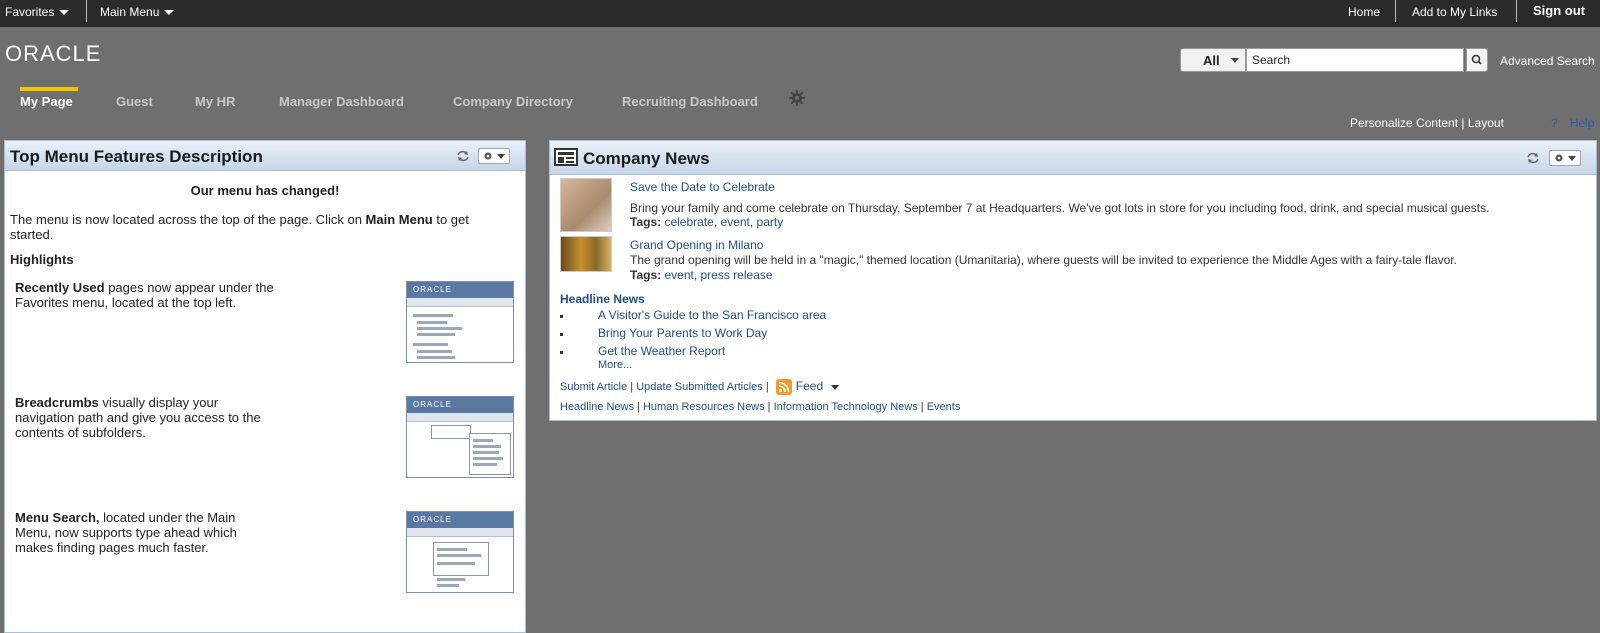 This screenshot has height=633, width=1600. I want to click on feature-name: Menu Search,, so click(57, 517).